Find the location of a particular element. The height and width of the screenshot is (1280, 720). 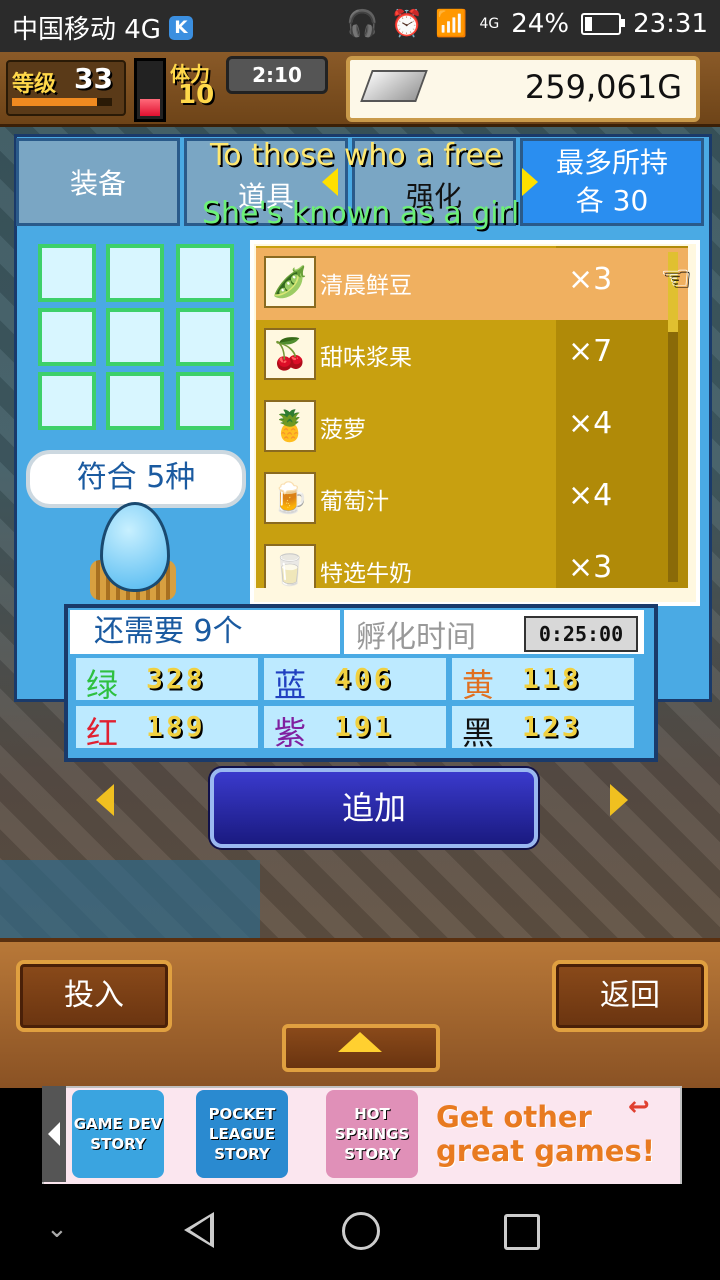

list-item: 🥛 特选牛奶 ×3 is located at coordinates (472, 562).